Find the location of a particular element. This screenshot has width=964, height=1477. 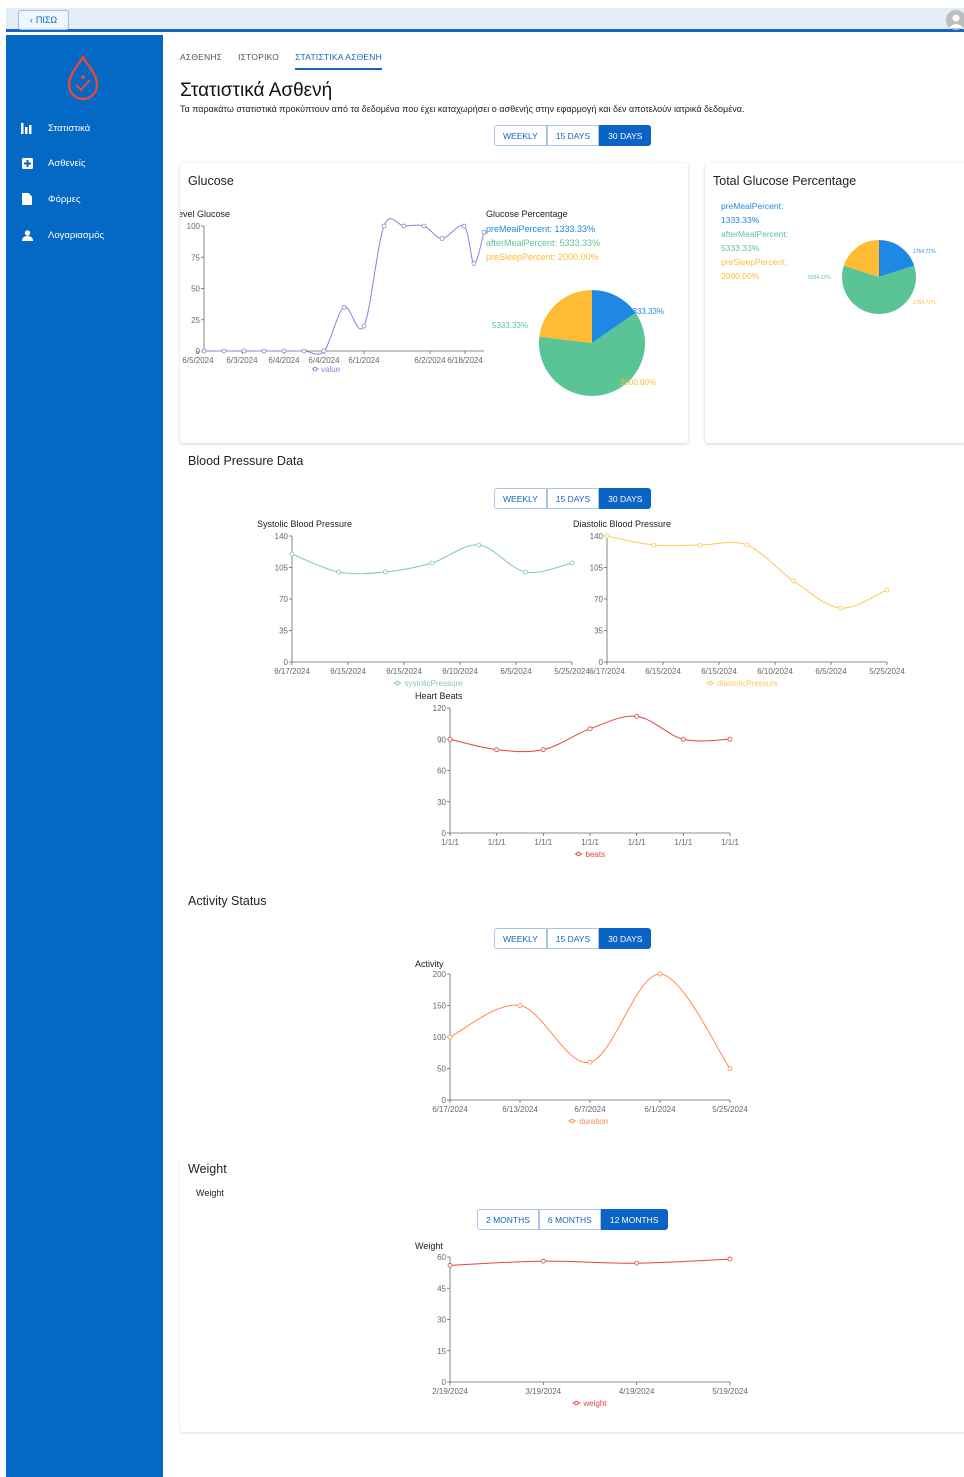

sidebar-item-label: Φόρμες is located at coordinates (64, 199).